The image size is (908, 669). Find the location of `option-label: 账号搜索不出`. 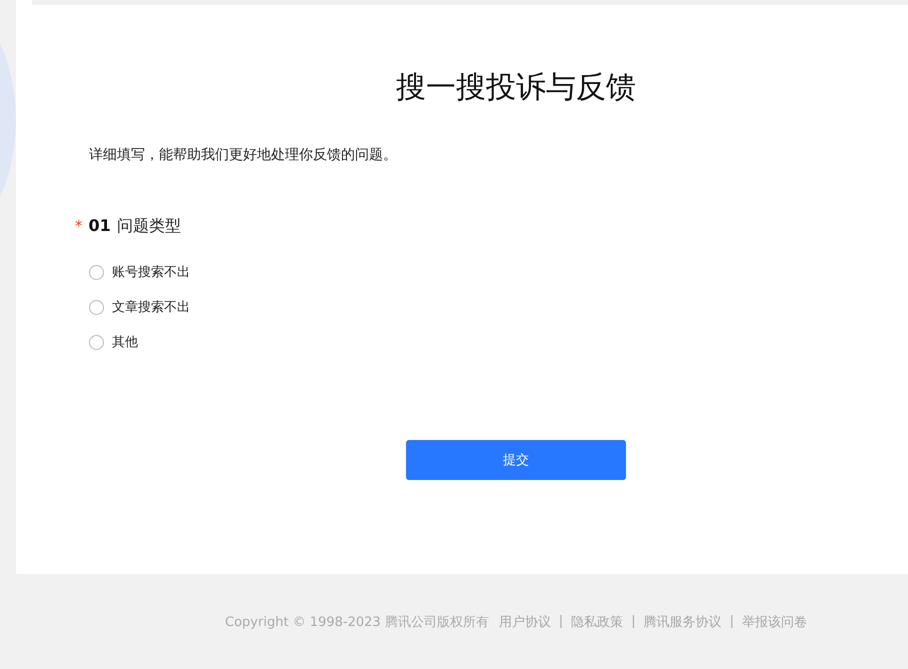

option-label: 账号搜索不出 is located at coordinates (151, 272).